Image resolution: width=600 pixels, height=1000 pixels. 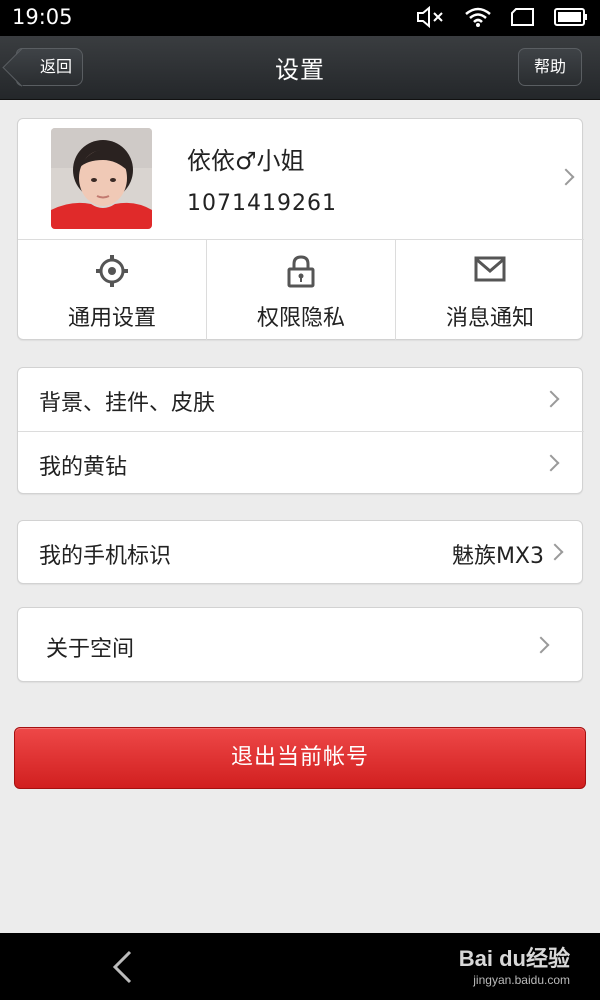 I want to click on profile-name: 依依♂小姐, so click(x=246, y=161).